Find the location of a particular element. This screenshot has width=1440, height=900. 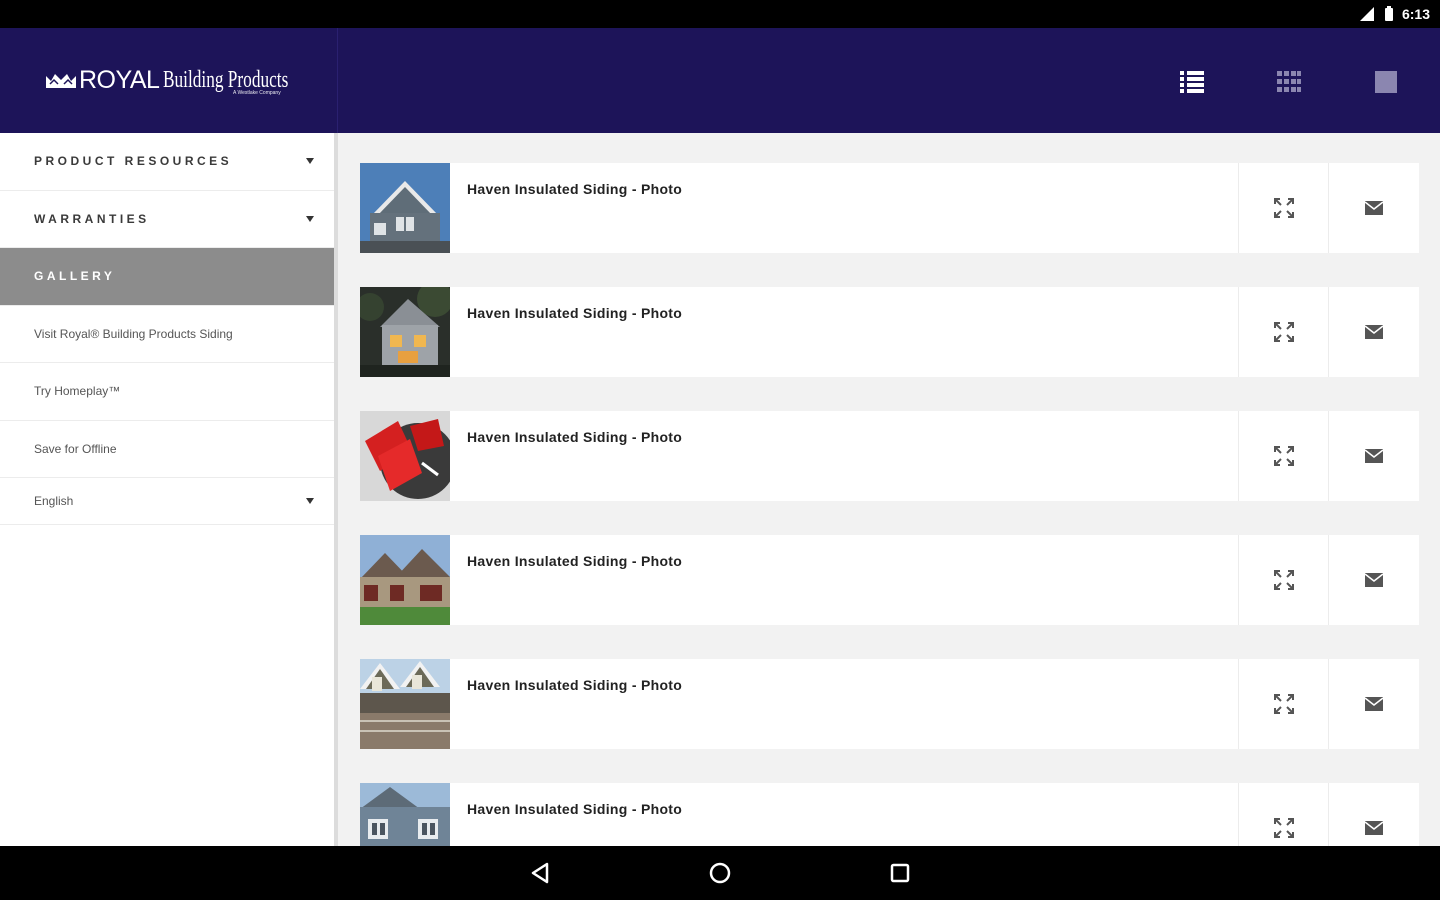

system-navigation-bar is located at coordinates (720, 873).